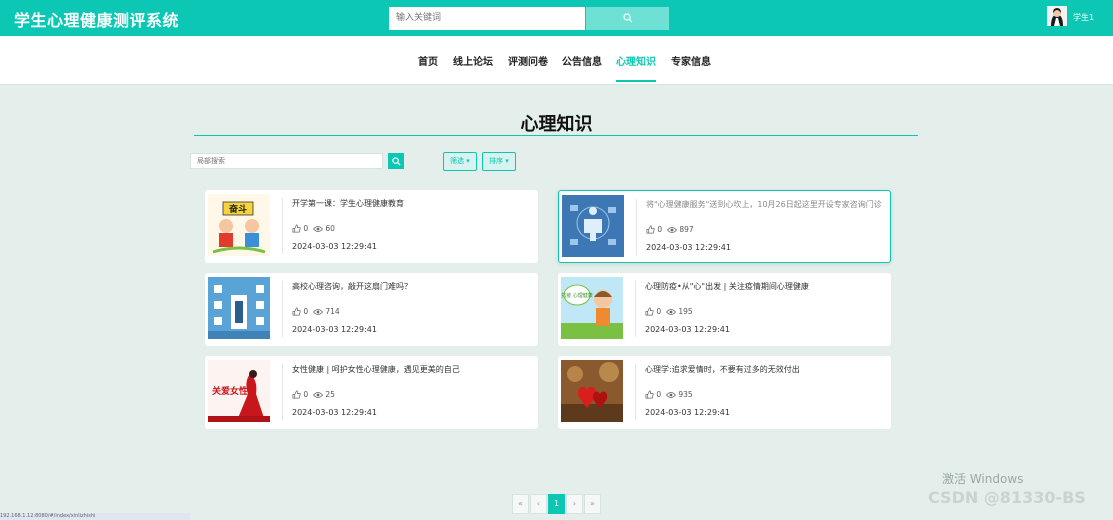 Image resolution: width=1113 pixels, height=520 pixels. I want to click on article-title: 开学第一课：学生心理健康教育, so click(412, 203).